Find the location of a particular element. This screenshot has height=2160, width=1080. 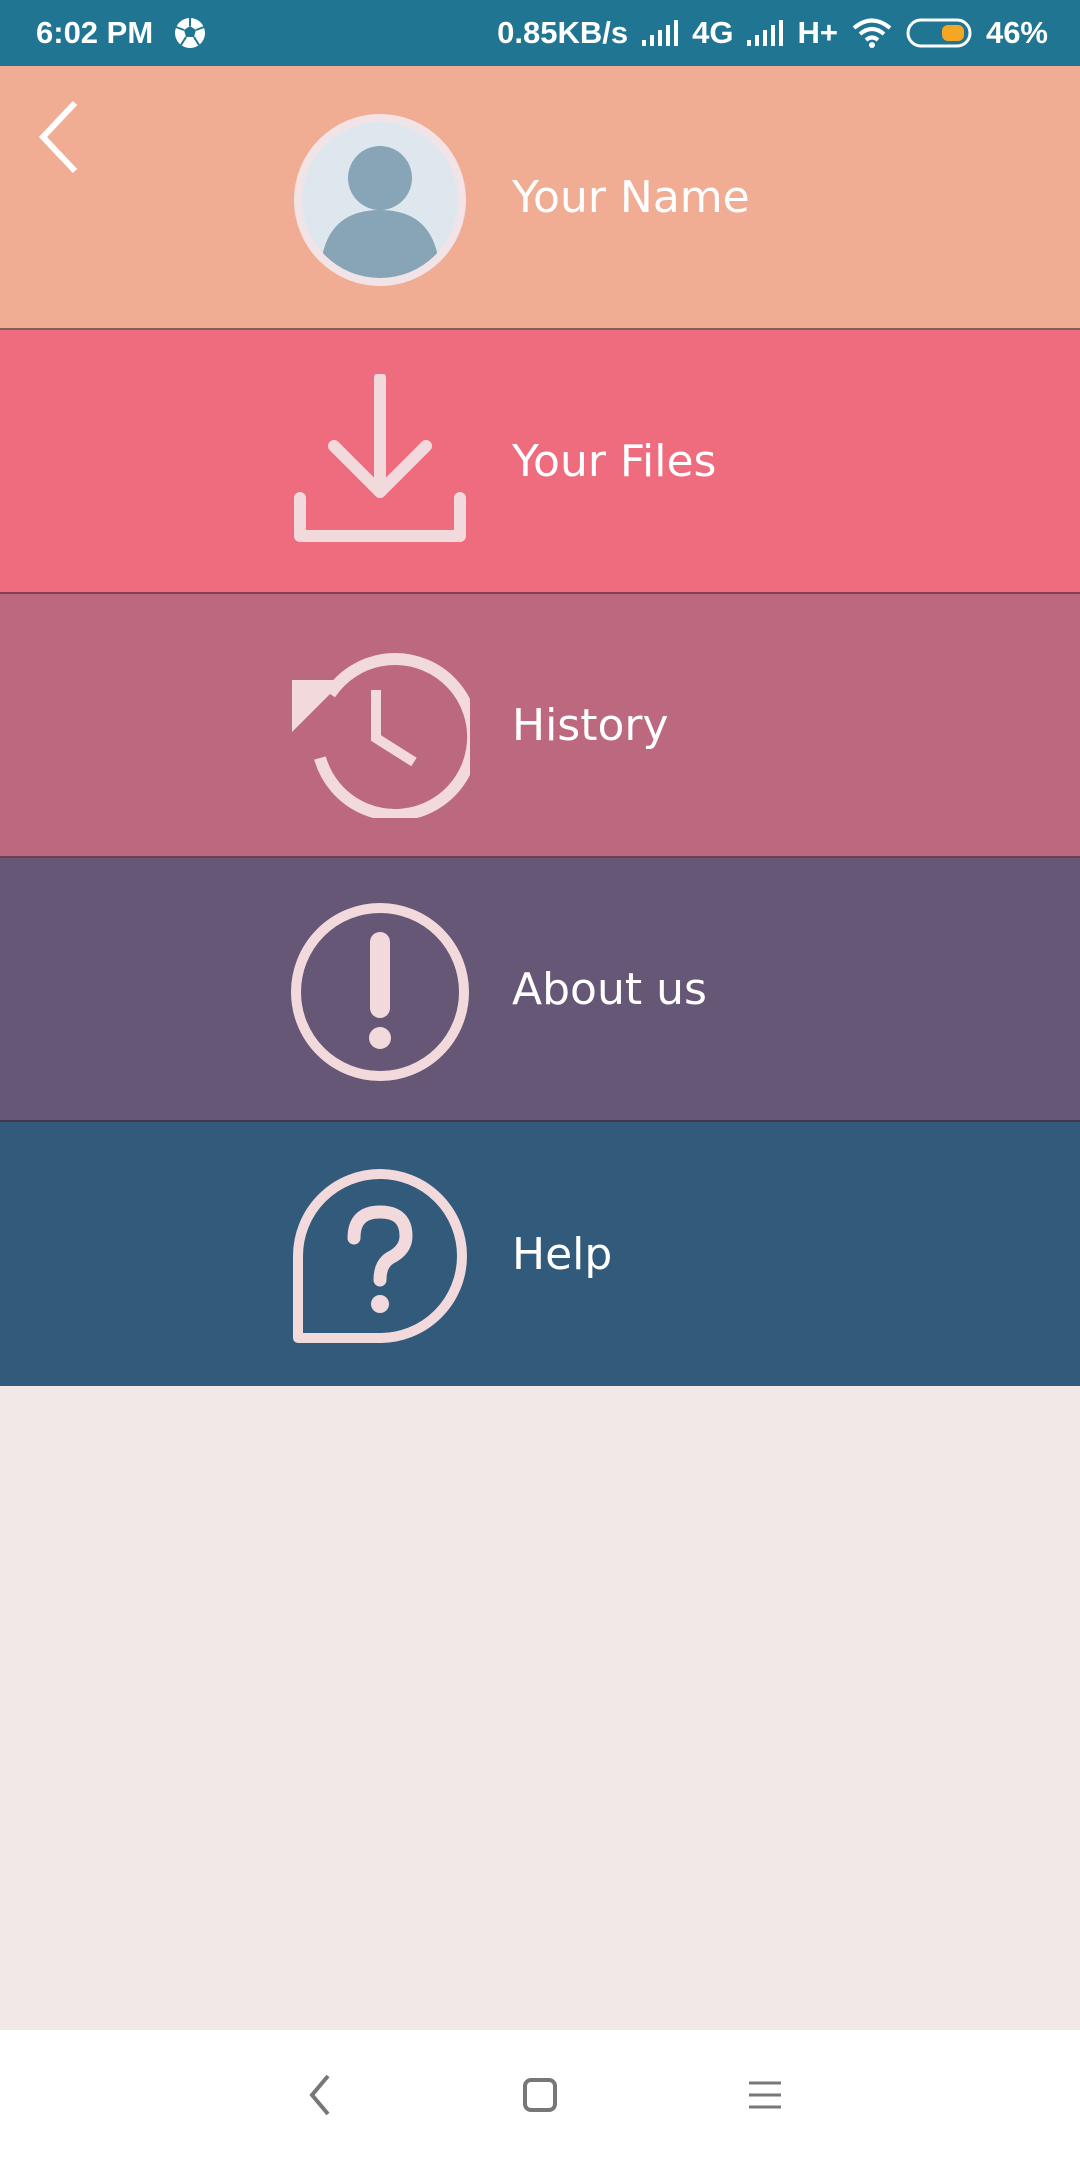

menu-item-your-name: Your Name is located at coordinates (540, 198).